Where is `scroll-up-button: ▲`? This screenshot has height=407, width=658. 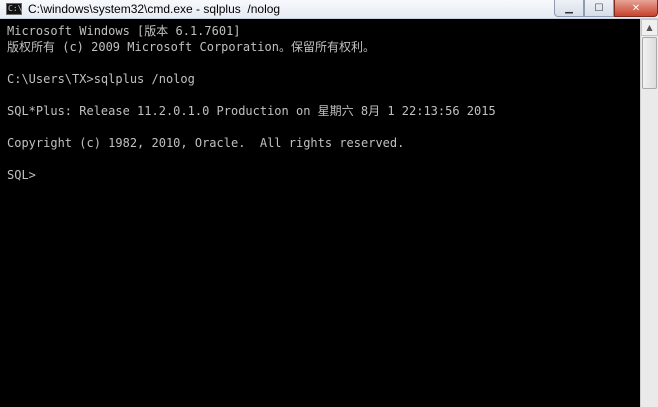
scroll-up-button: ▲ is located at coordinates (649, 27).